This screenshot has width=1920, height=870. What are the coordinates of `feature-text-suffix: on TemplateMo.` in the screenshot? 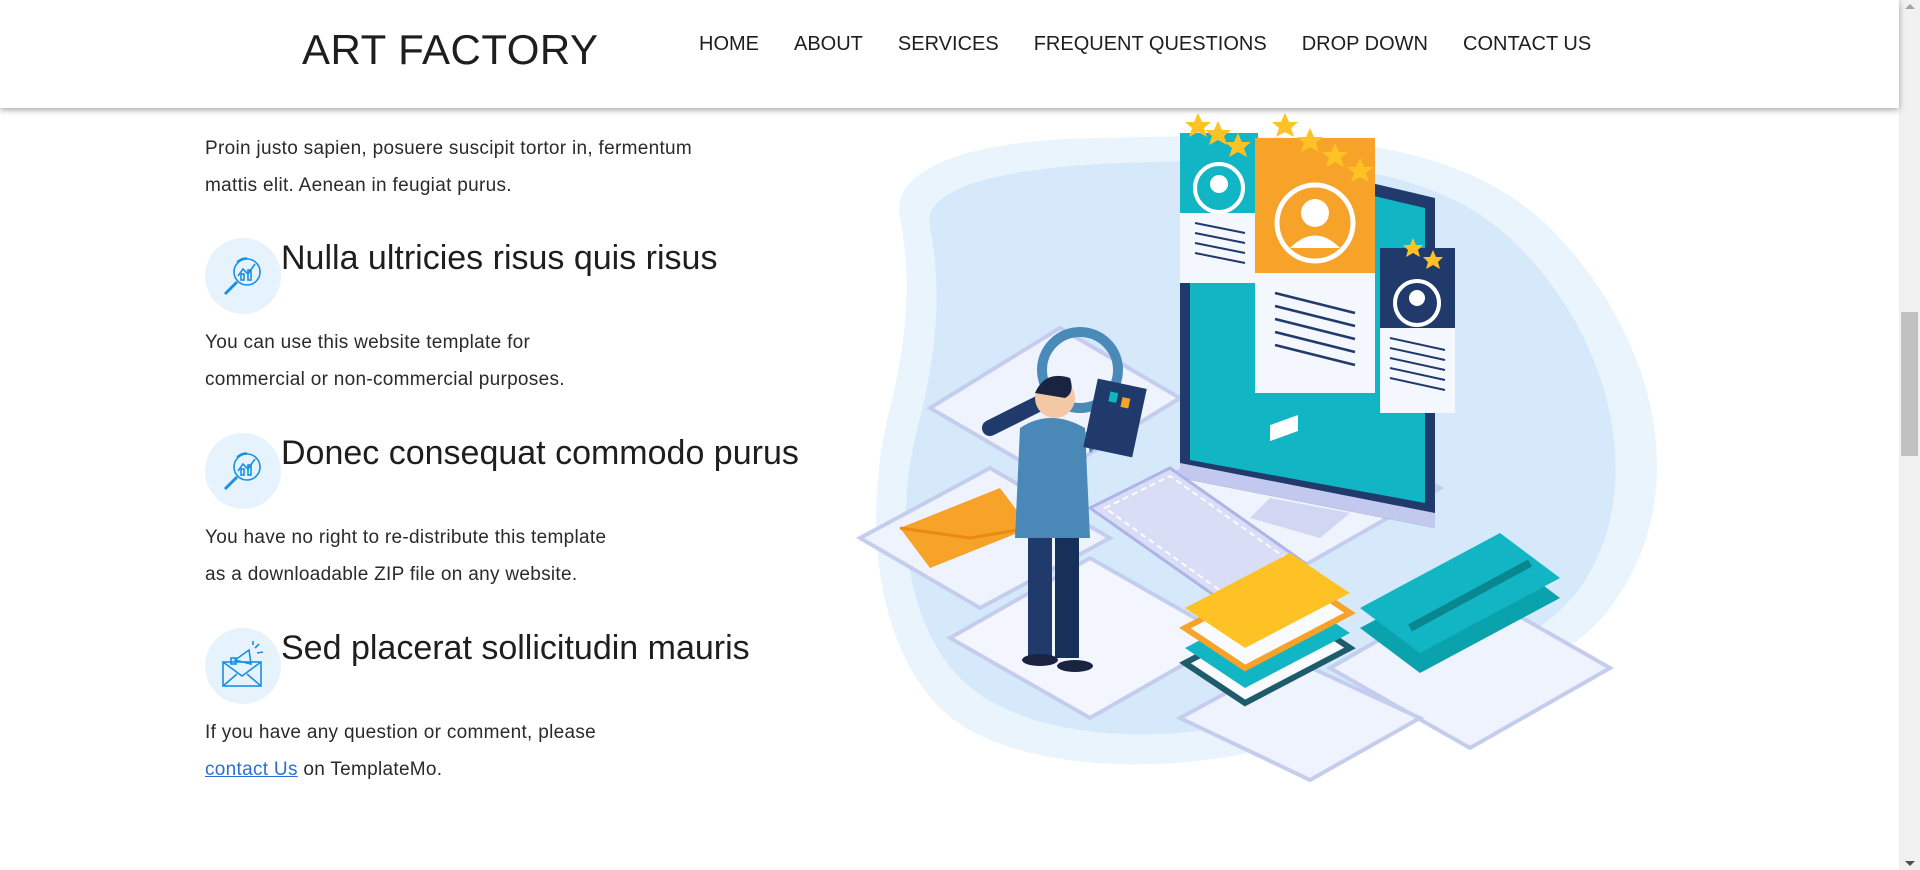 It's located at (370, 769).